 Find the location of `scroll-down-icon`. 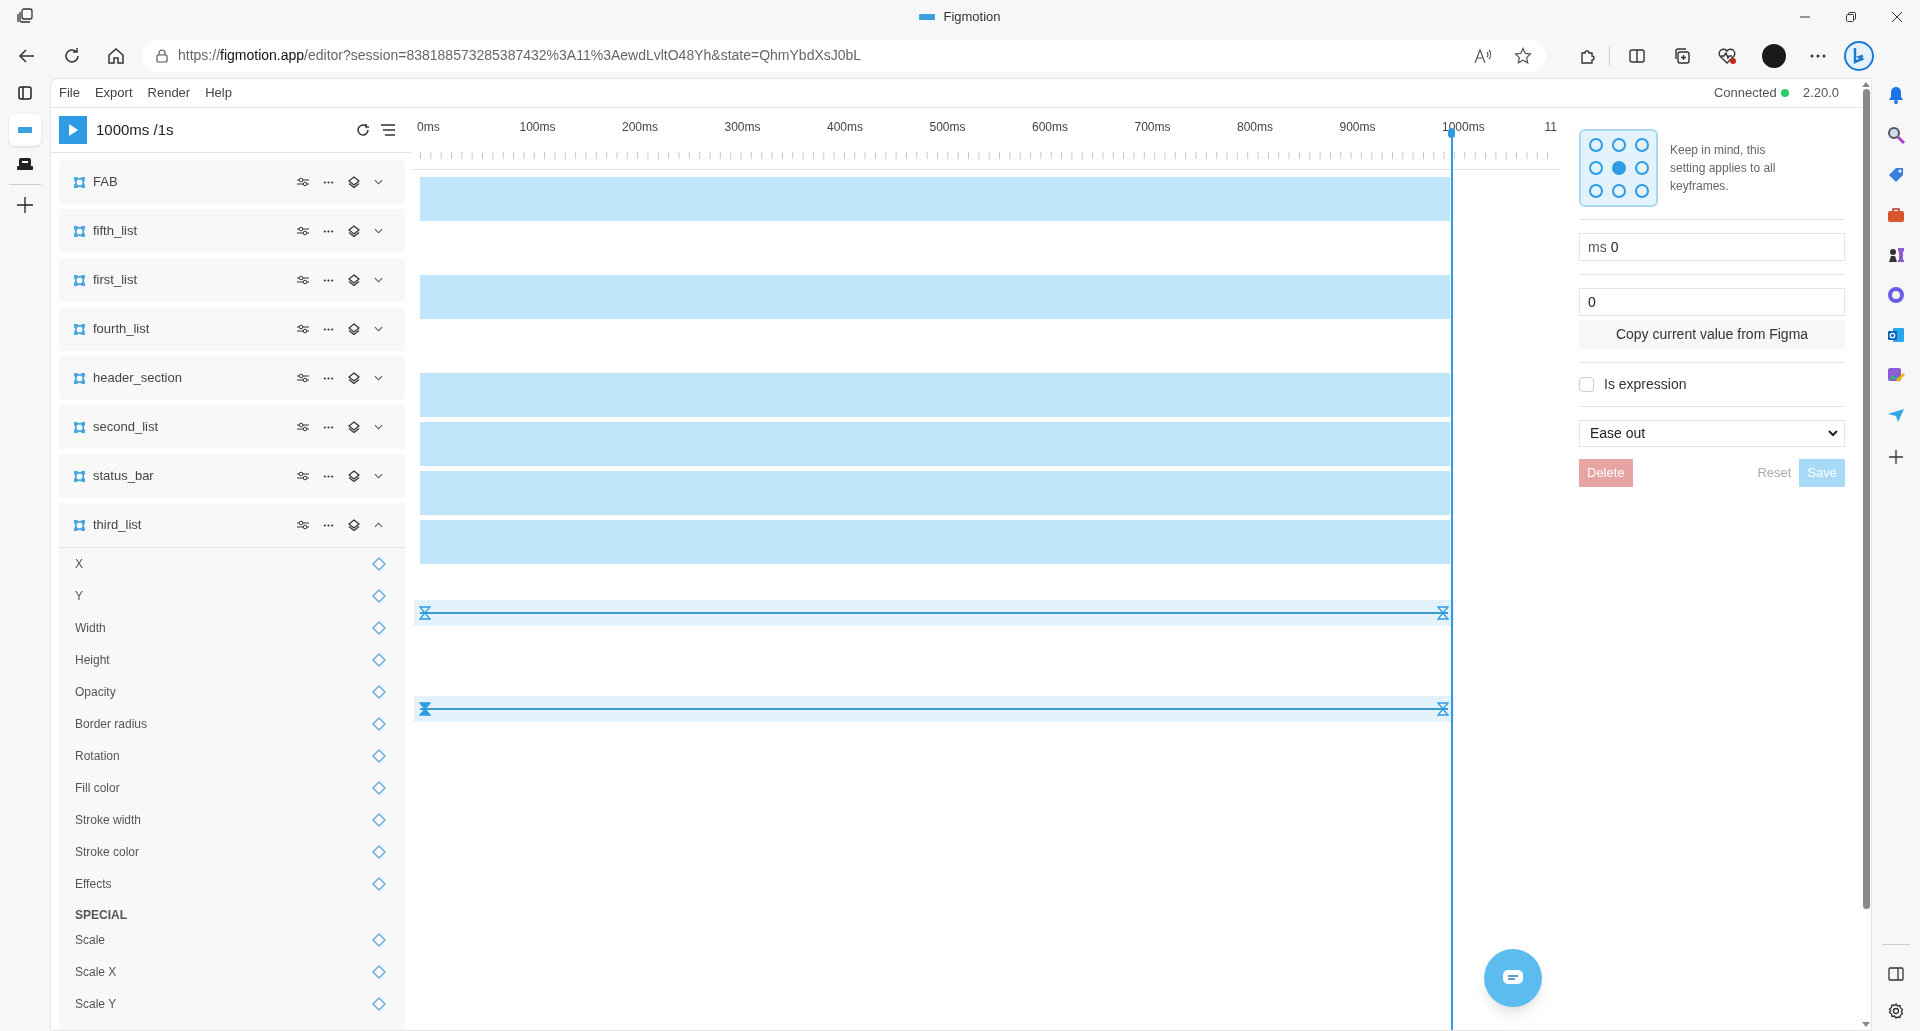

scroll-down-icon is located at coordinates (1866, 1025).